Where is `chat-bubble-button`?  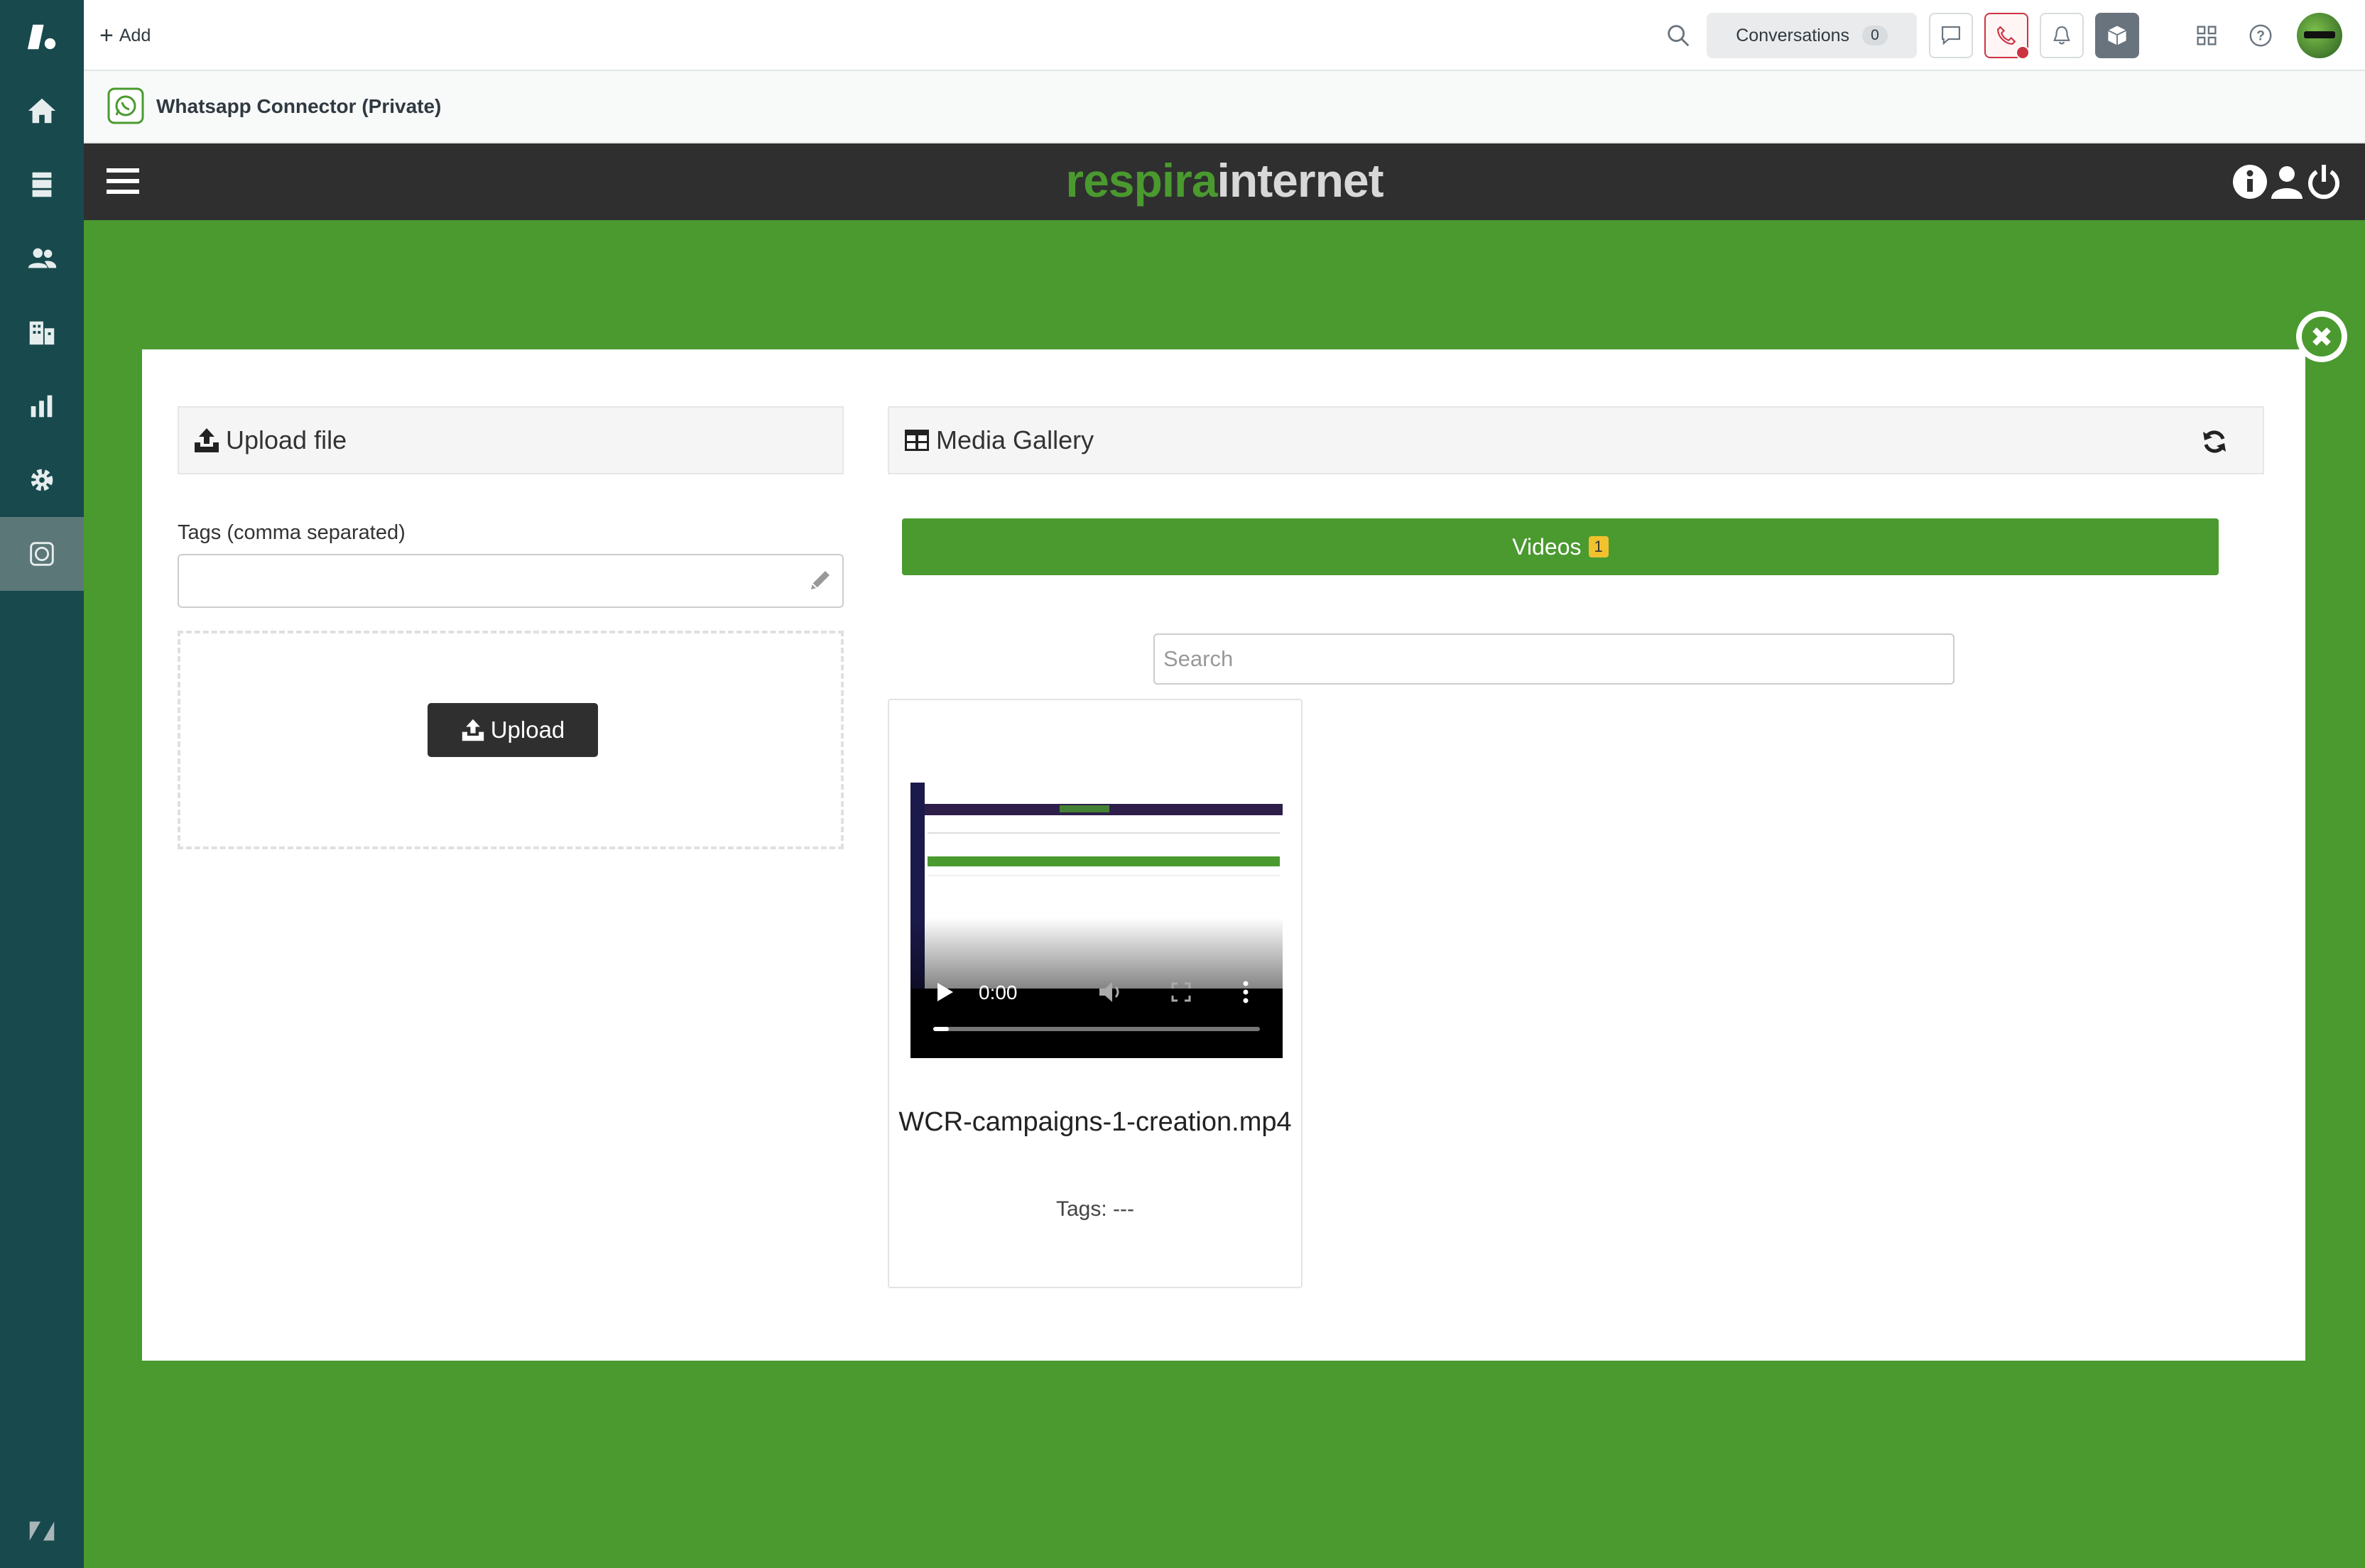
chat-bubble-button is located at coordinates (1951, 36).